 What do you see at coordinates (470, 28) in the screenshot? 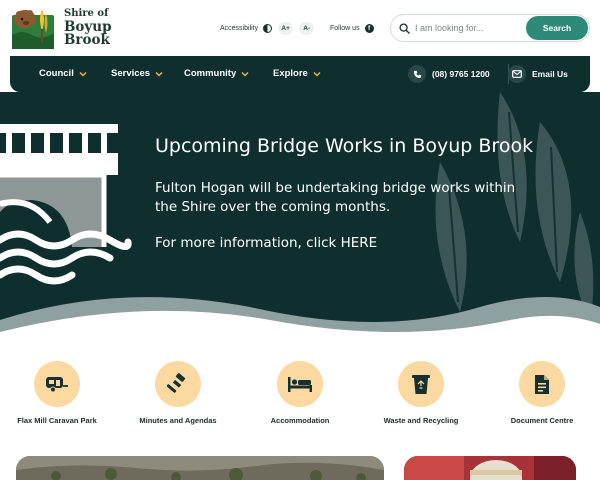
I see `search-input` at bounding box center [470, 28].